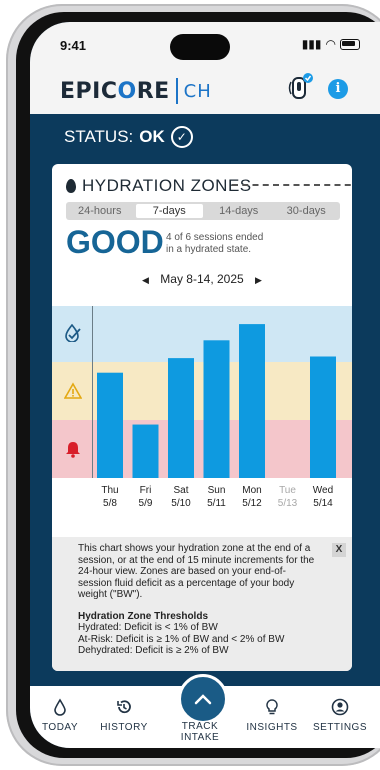 The image size is (380, 770). Describe the element at coordinates (145, 451) in the screenshot. I see `bar-fri` at that location.